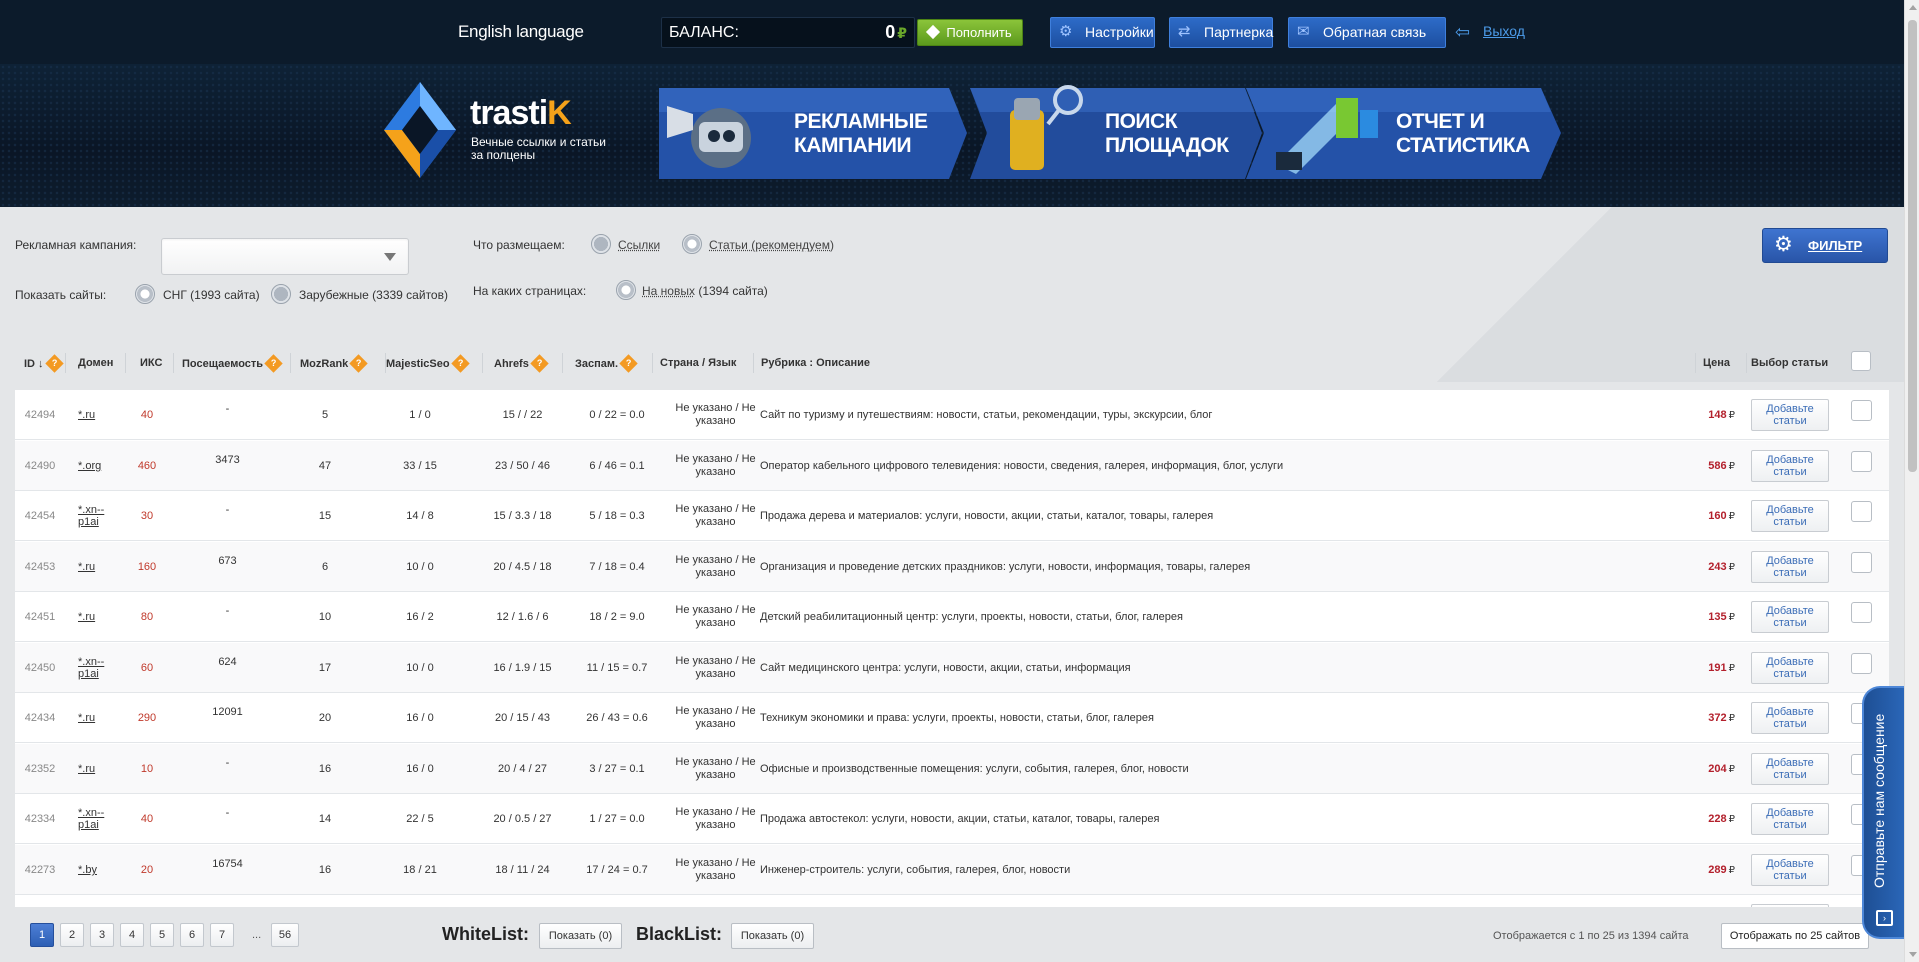 The image size is (1919, 962). What do you see at coordinates (1111, 133) in the screenshot?
I see `promo-search: ПОИСК ПЛОЩАДОК` at bounding box center [1111, 133].